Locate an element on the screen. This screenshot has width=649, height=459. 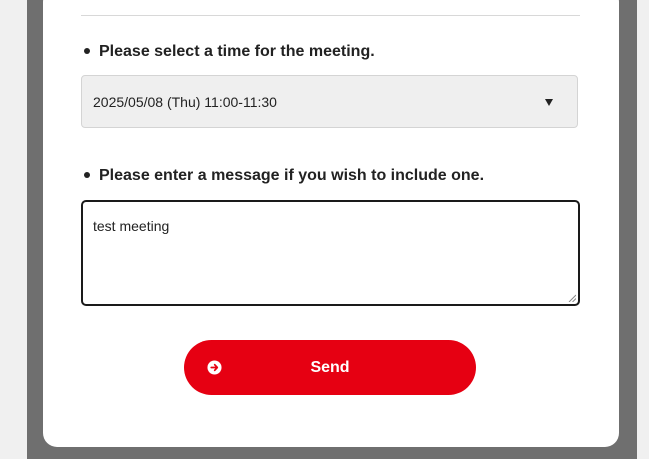
time-select-value: 2025/05/08 (Thu) 11:00-11:30 is located at coordinates (185, 102).